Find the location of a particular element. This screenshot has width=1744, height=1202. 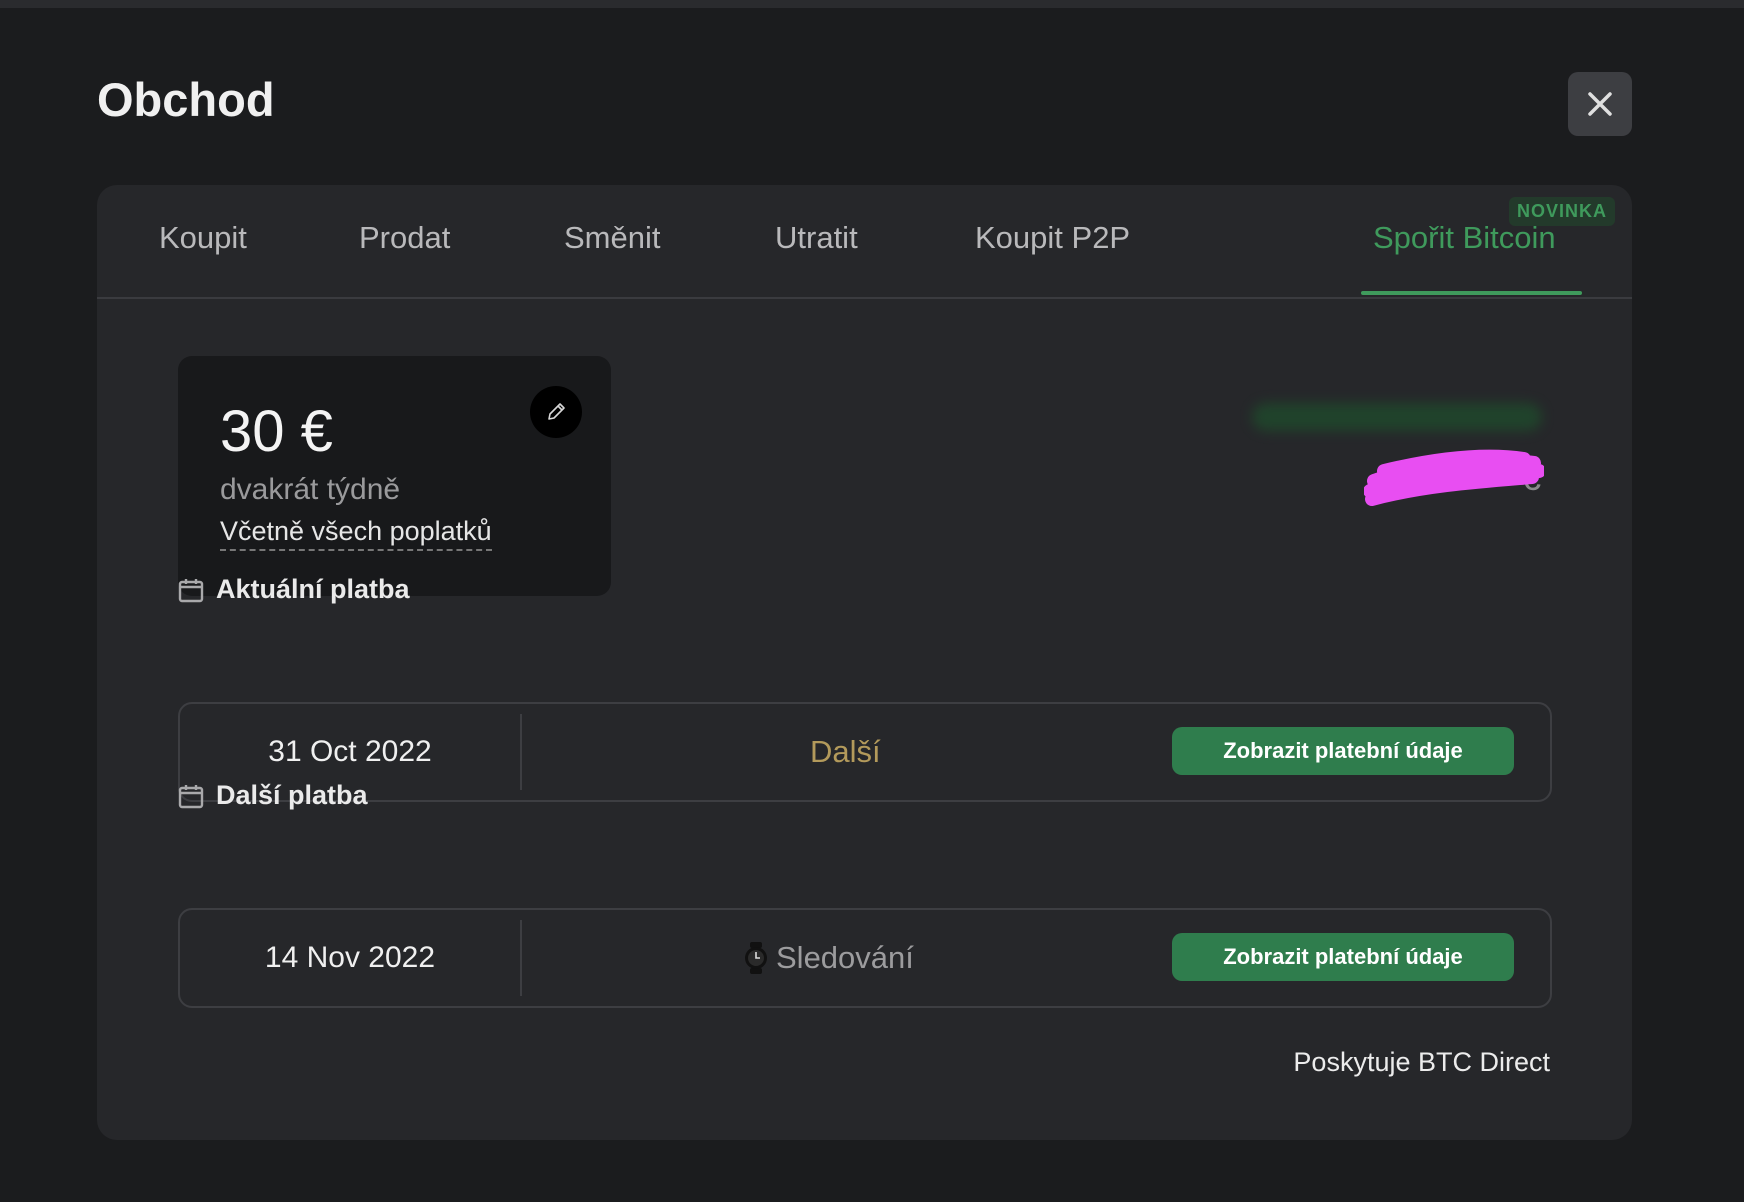

new-badge: NOVINKA is located at coordinates (1562, 211).